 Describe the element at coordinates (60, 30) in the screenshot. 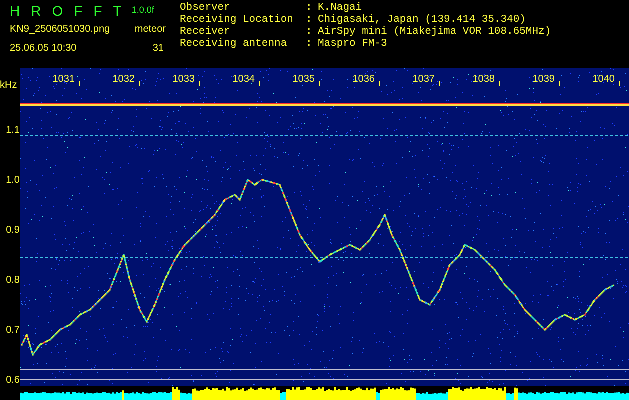

I see `filename-label: KN9_2506051030.png` at that location.